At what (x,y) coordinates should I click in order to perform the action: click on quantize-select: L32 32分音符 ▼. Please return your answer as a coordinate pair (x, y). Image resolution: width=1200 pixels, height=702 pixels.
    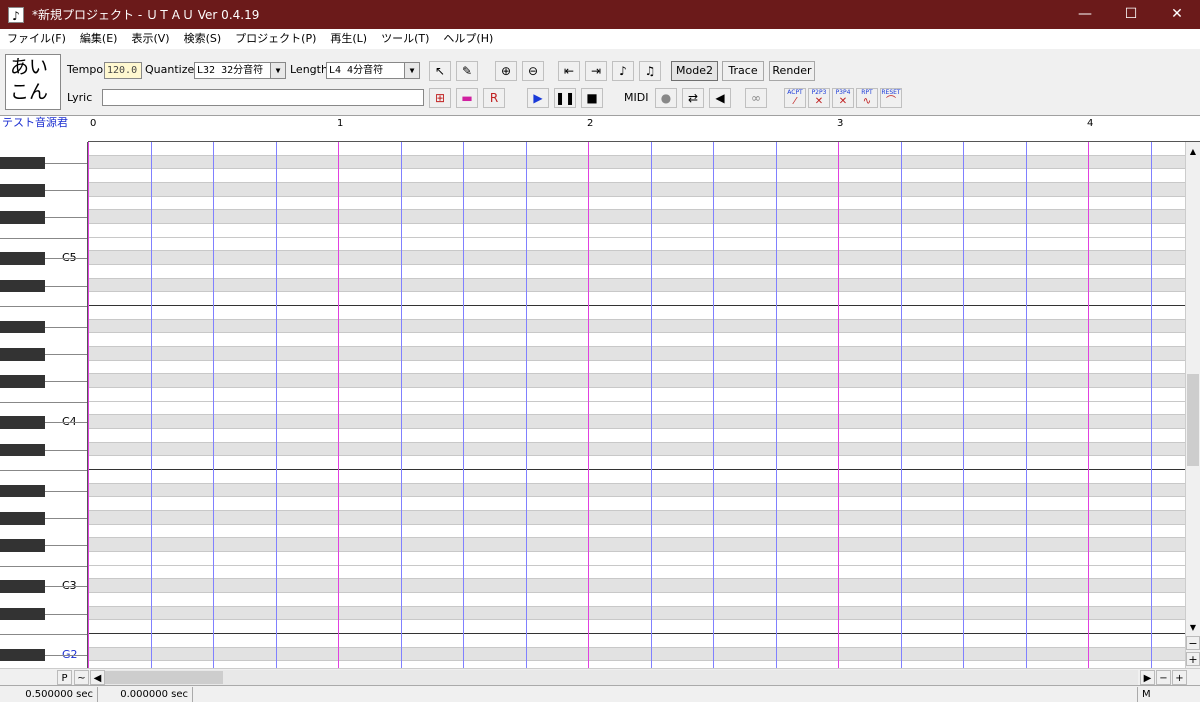
    Looking at the image, I should click on (240, 70).